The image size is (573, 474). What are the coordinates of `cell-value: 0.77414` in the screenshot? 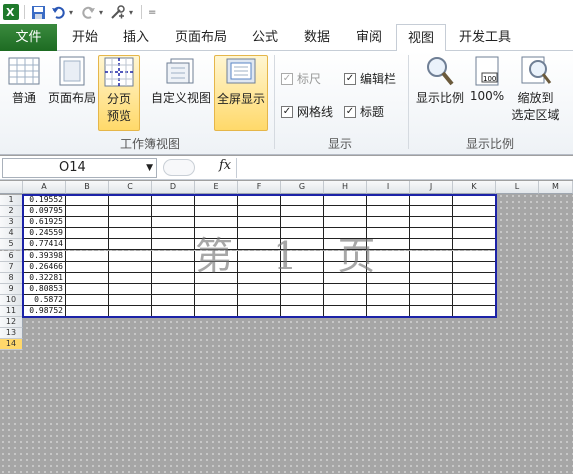 It's located at (44, 245).